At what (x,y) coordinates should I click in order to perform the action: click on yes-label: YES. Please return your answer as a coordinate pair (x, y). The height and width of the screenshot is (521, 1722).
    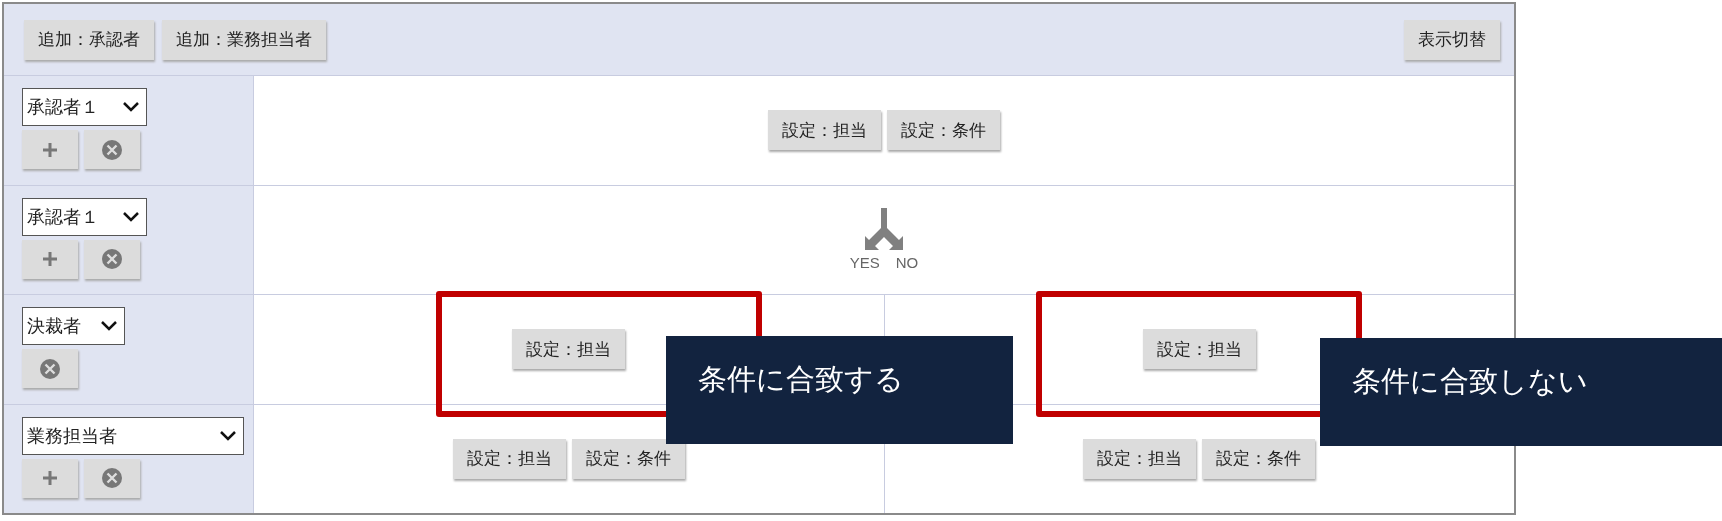
    Looking at the image, I should click on (864, 263).